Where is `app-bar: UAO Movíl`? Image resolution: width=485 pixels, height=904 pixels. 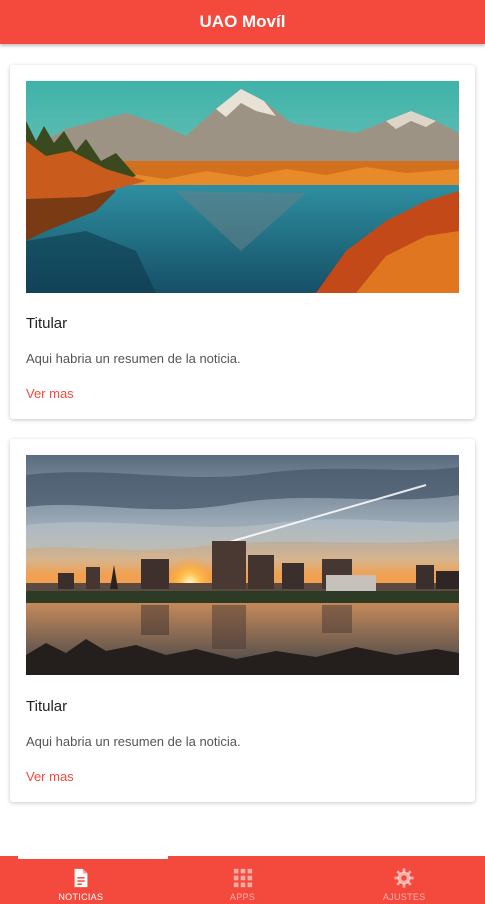
app-bar: UAO Movíl is located at coordinates (242, 22).